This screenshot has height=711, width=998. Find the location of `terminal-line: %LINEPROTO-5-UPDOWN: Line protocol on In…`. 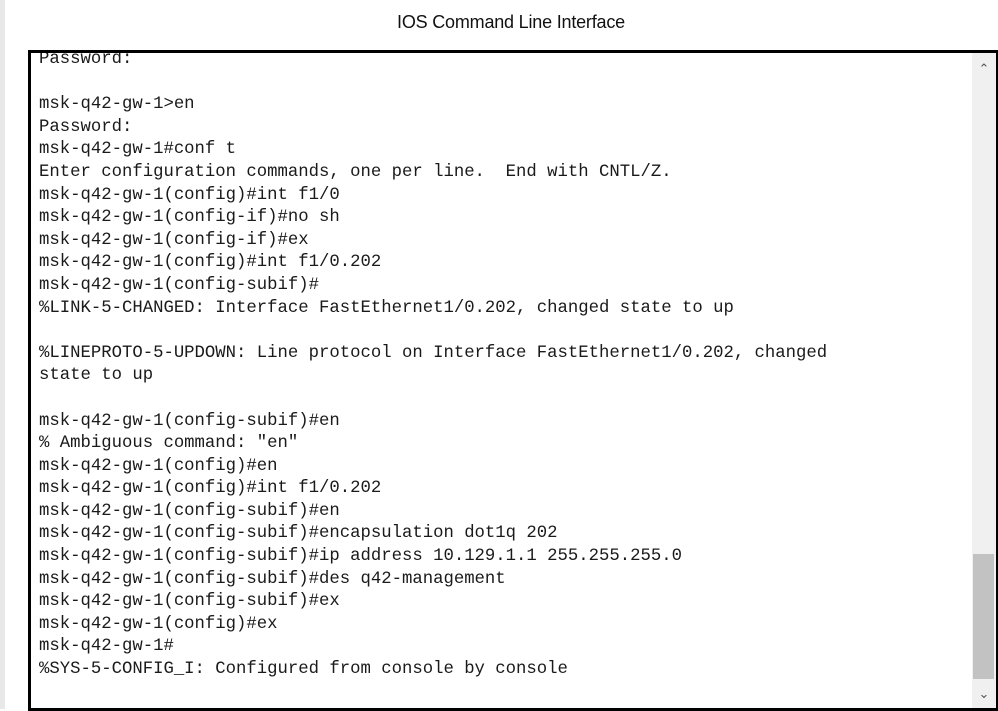

terminal-line: %LINEPROTO-5-UPDOWN: Line protocol on In… is located at coordinates (433, 353).